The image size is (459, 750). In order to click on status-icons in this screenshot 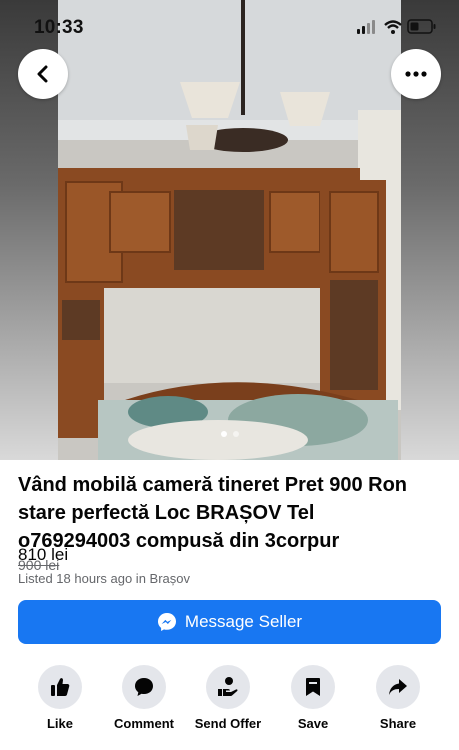, I will do `click(397, 27)`.